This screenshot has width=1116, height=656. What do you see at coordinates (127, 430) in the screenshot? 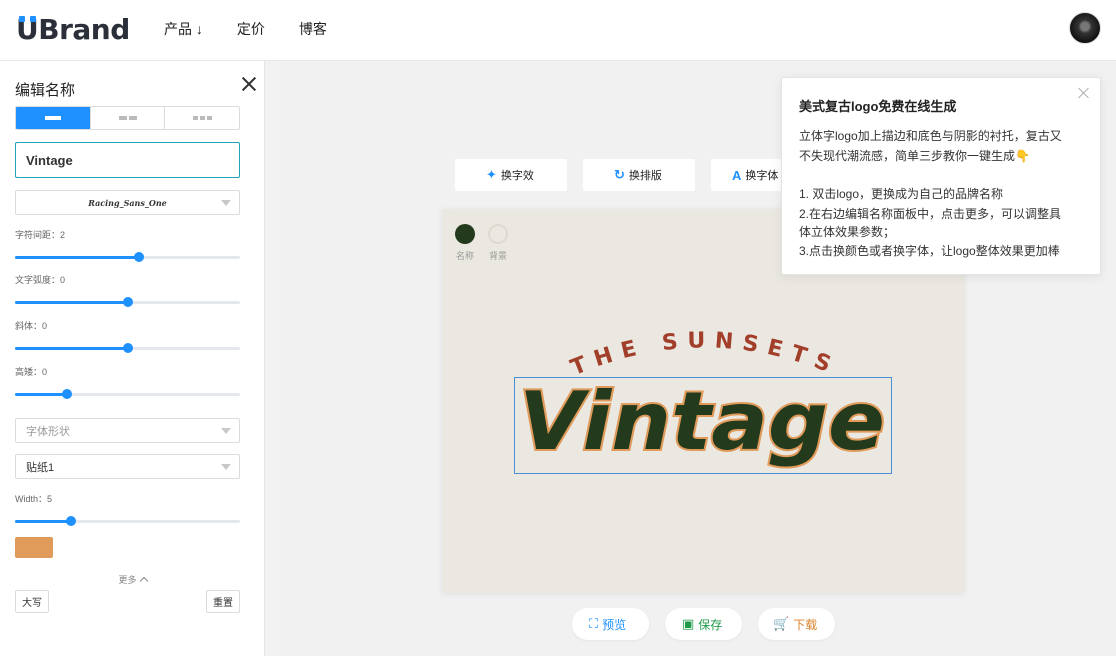
I see `font-shape-select: 字体形状` at bounding box center [127, 430].